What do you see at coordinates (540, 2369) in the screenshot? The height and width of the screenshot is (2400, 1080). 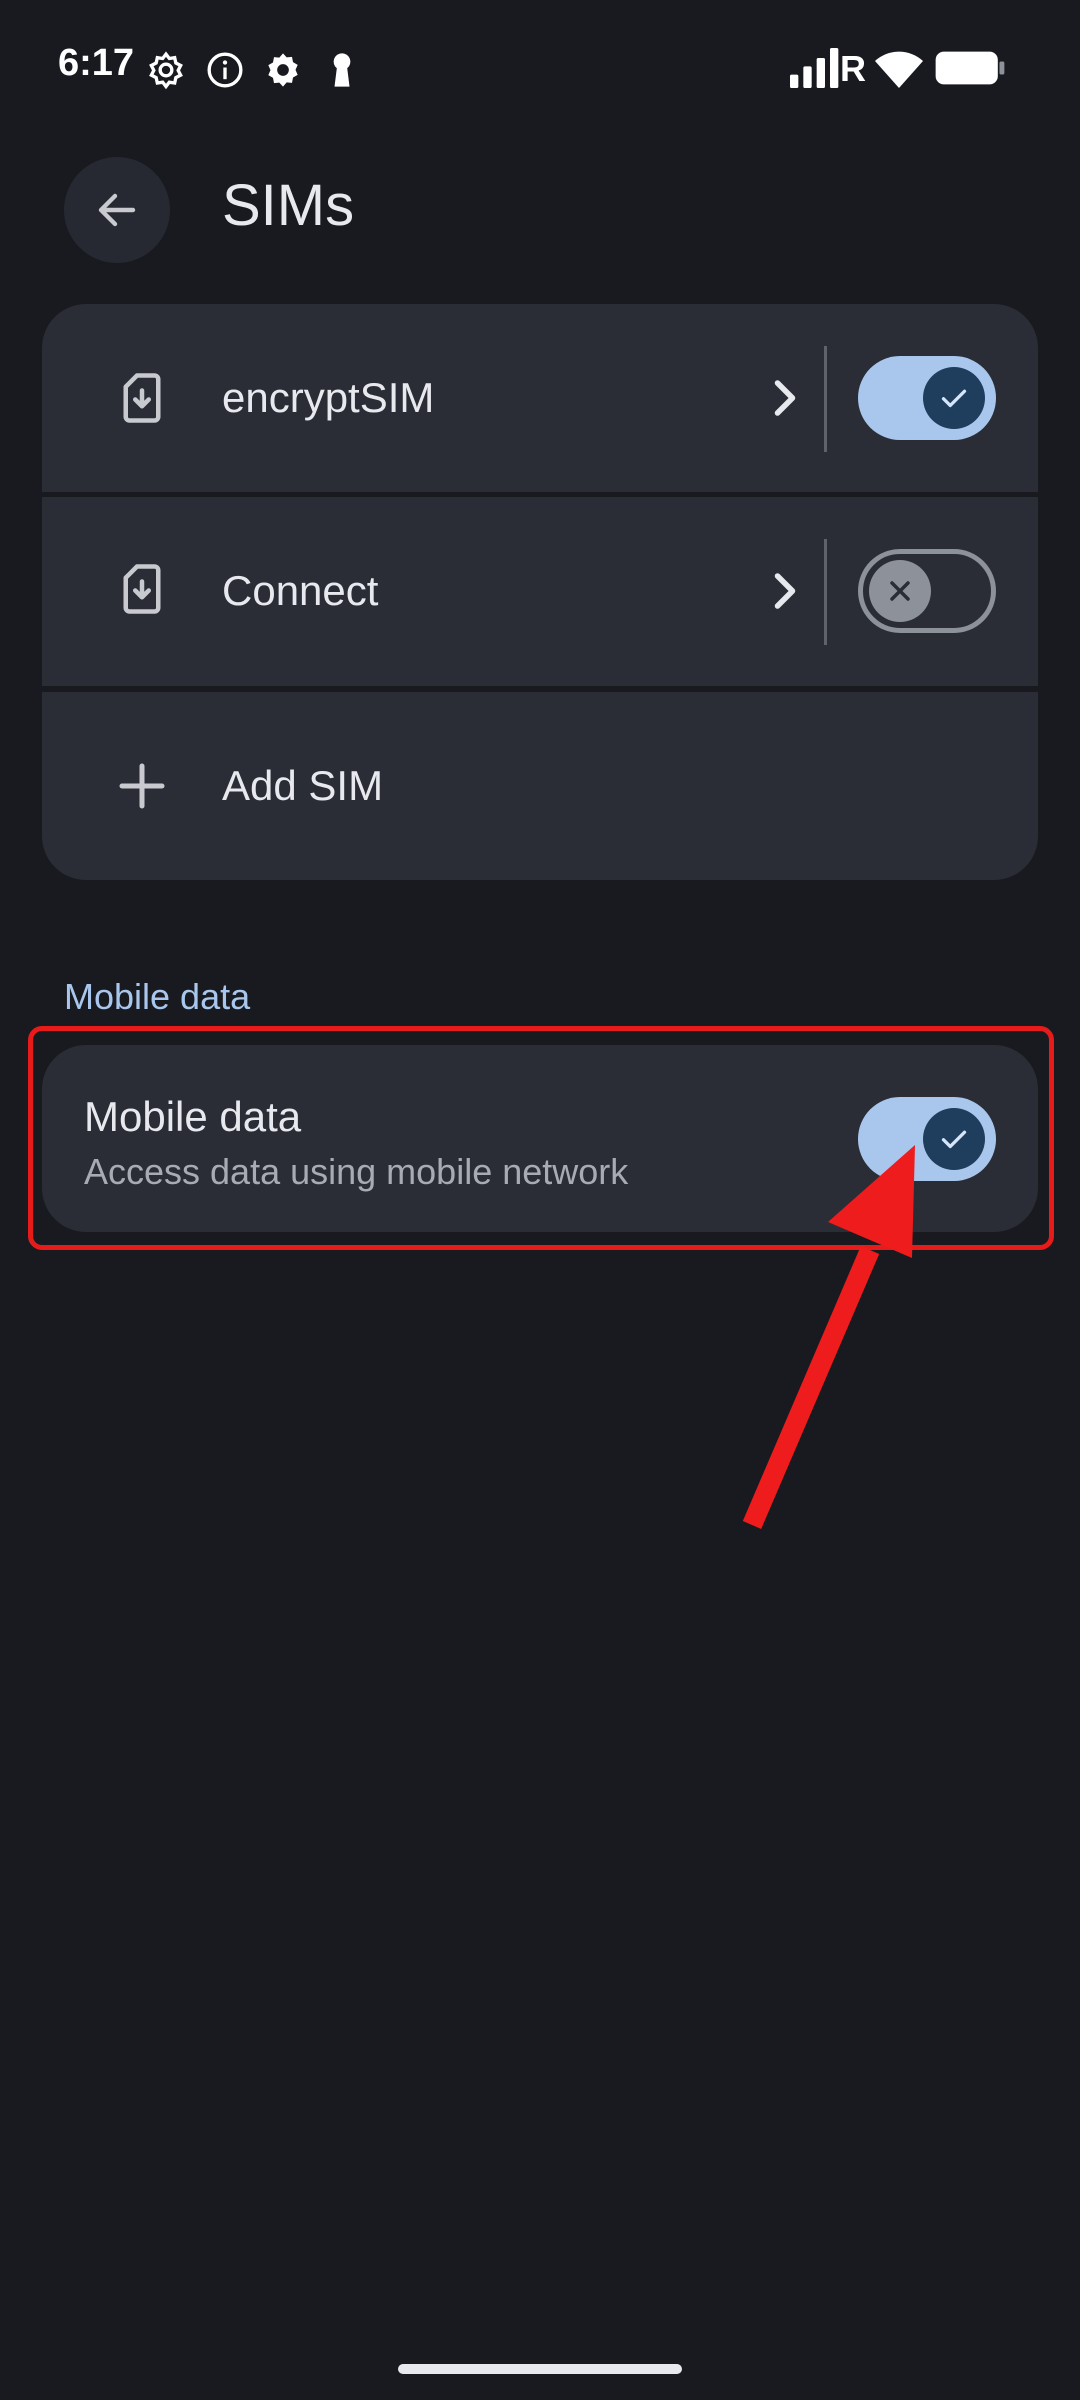 I see `home-indicator` at bounding box center [540, 2369].